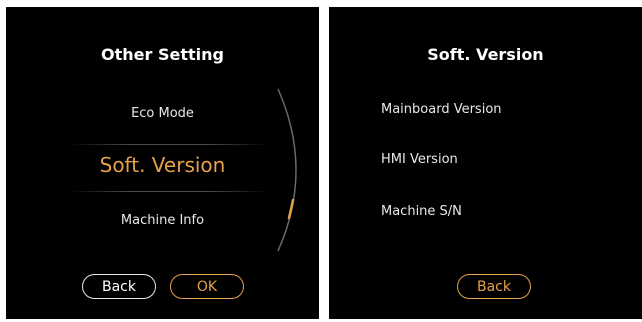 The height and width of the screenshot is (322, 642). What do you see at coordinates (162, 54) in the screenshot?
I see `screen-title: Other Setting` at bounding box center [162, 54].